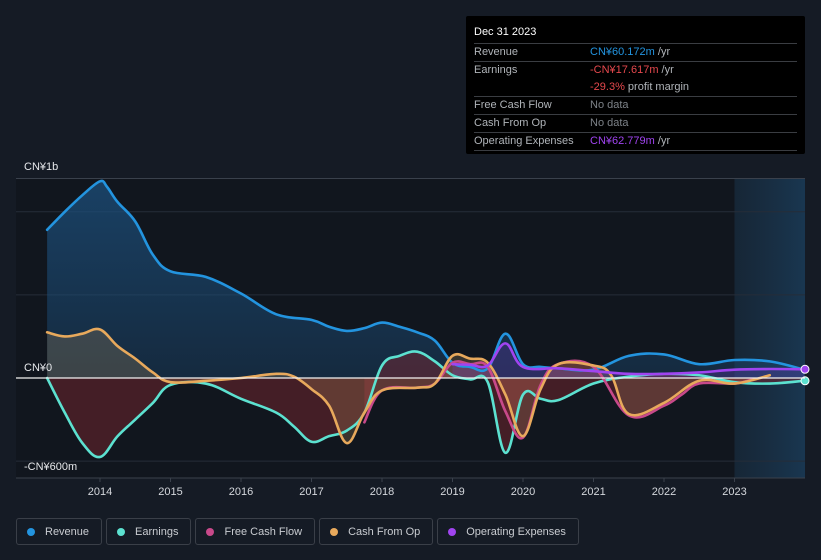 The height and width of the screenshot is (560, 821). I want to click on tooltip-value: CN¥60.172m, so click(622, 52).